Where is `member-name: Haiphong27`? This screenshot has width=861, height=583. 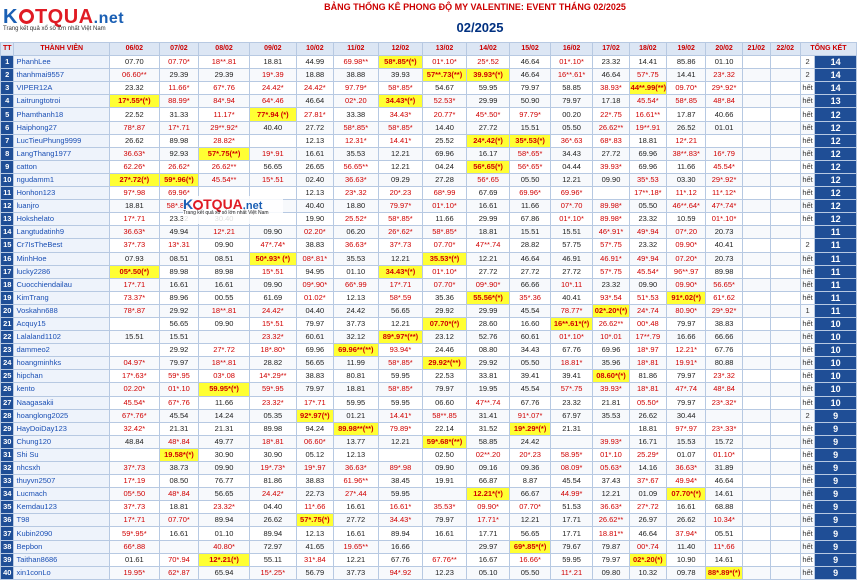 member-name: Haiphong27 is located at coordinates (61, 127).